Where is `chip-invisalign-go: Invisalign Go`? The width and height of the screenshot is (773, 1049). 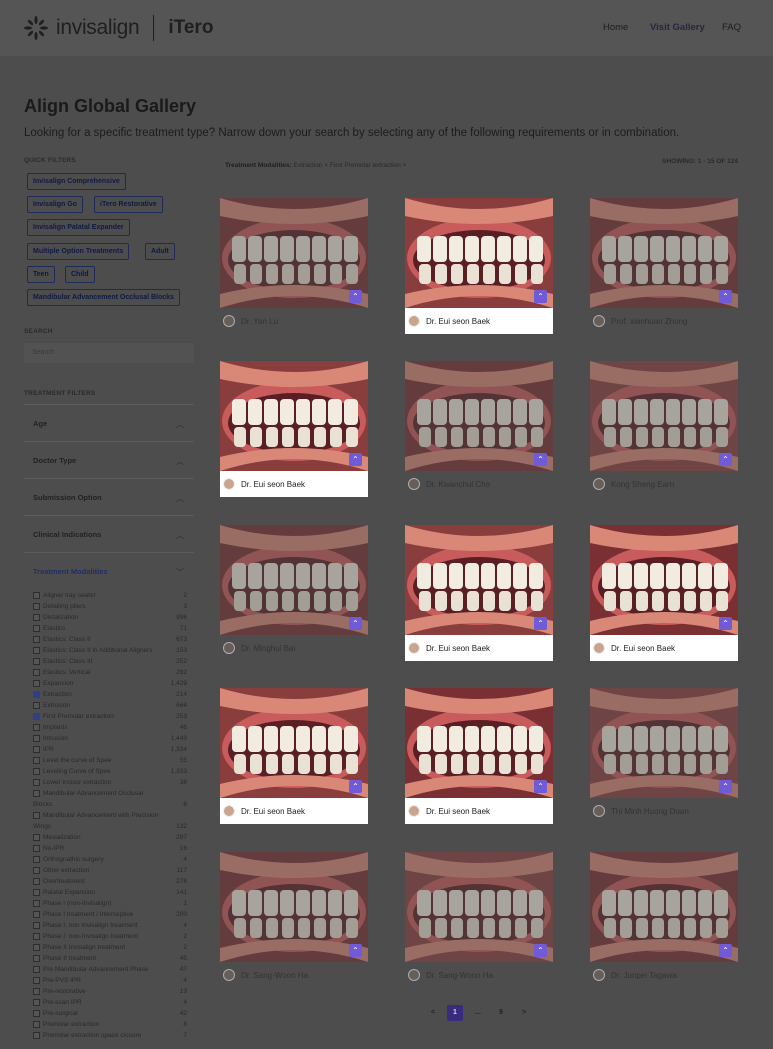 chip-invisalign-go: Invisalign Go is located at coordinates (55, 204).